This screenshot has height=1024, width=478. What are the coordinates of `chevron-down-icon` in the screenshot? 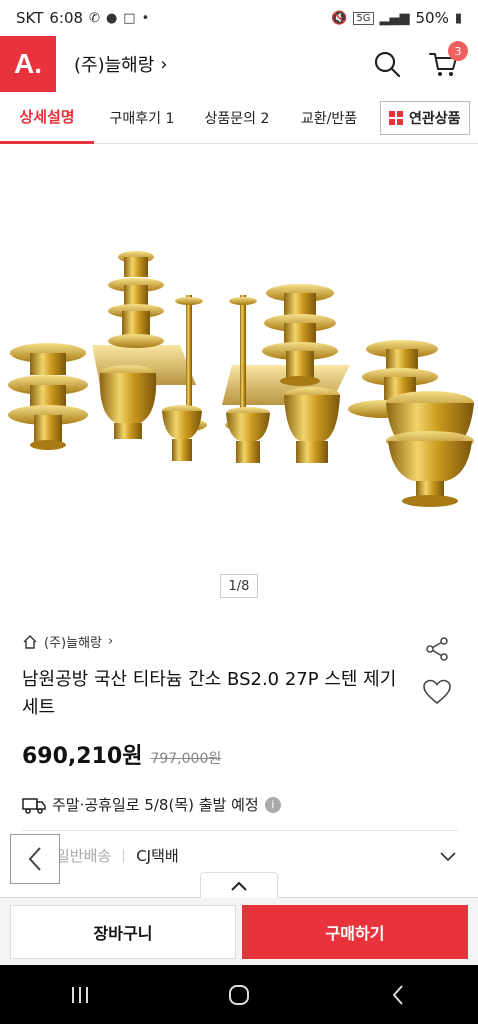 It's located at (448, 856).